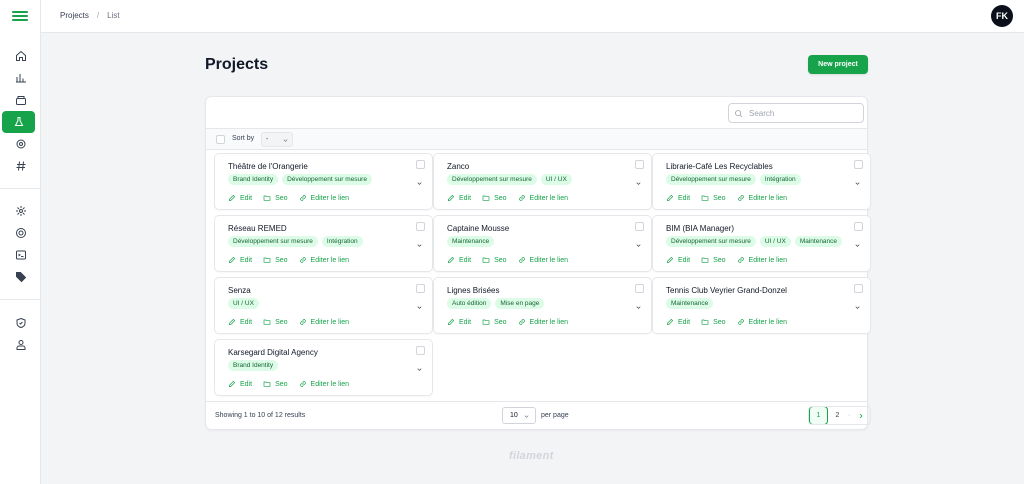  Describe the element at coordinates (20, 166) in the screenshot. I see `sidebar-item-tags` at that location.